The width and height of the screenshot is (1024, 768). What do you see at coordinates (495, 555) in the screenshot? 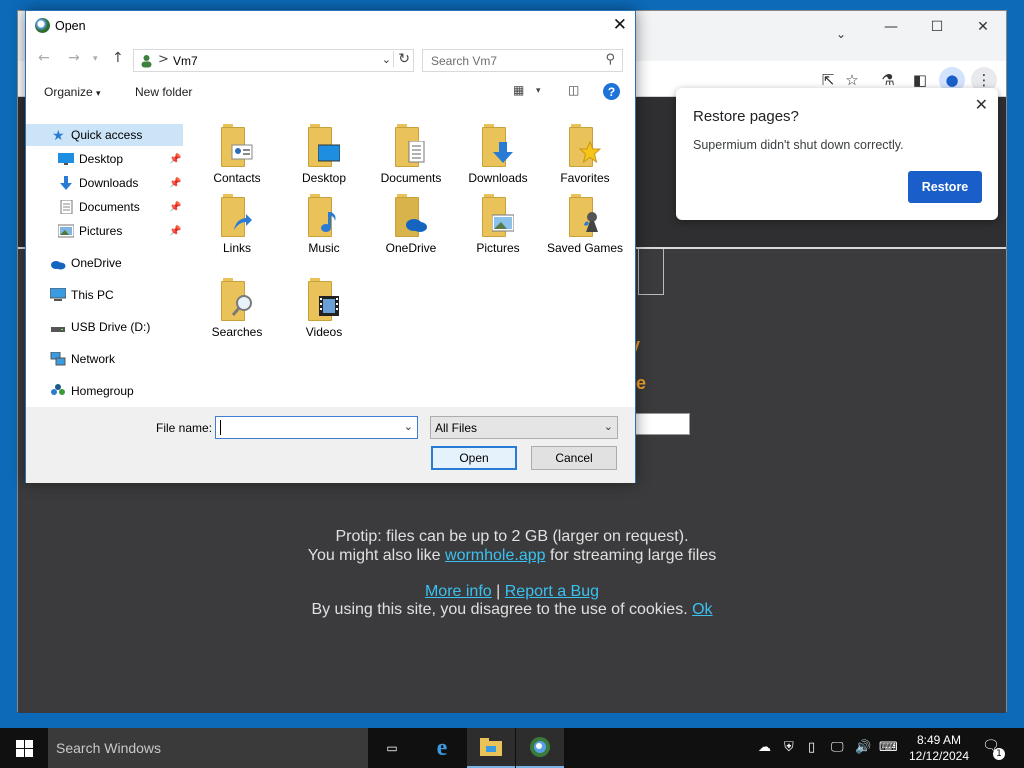
I see `wormhole-link: wormhole.app` at bounding box center [495, 555].